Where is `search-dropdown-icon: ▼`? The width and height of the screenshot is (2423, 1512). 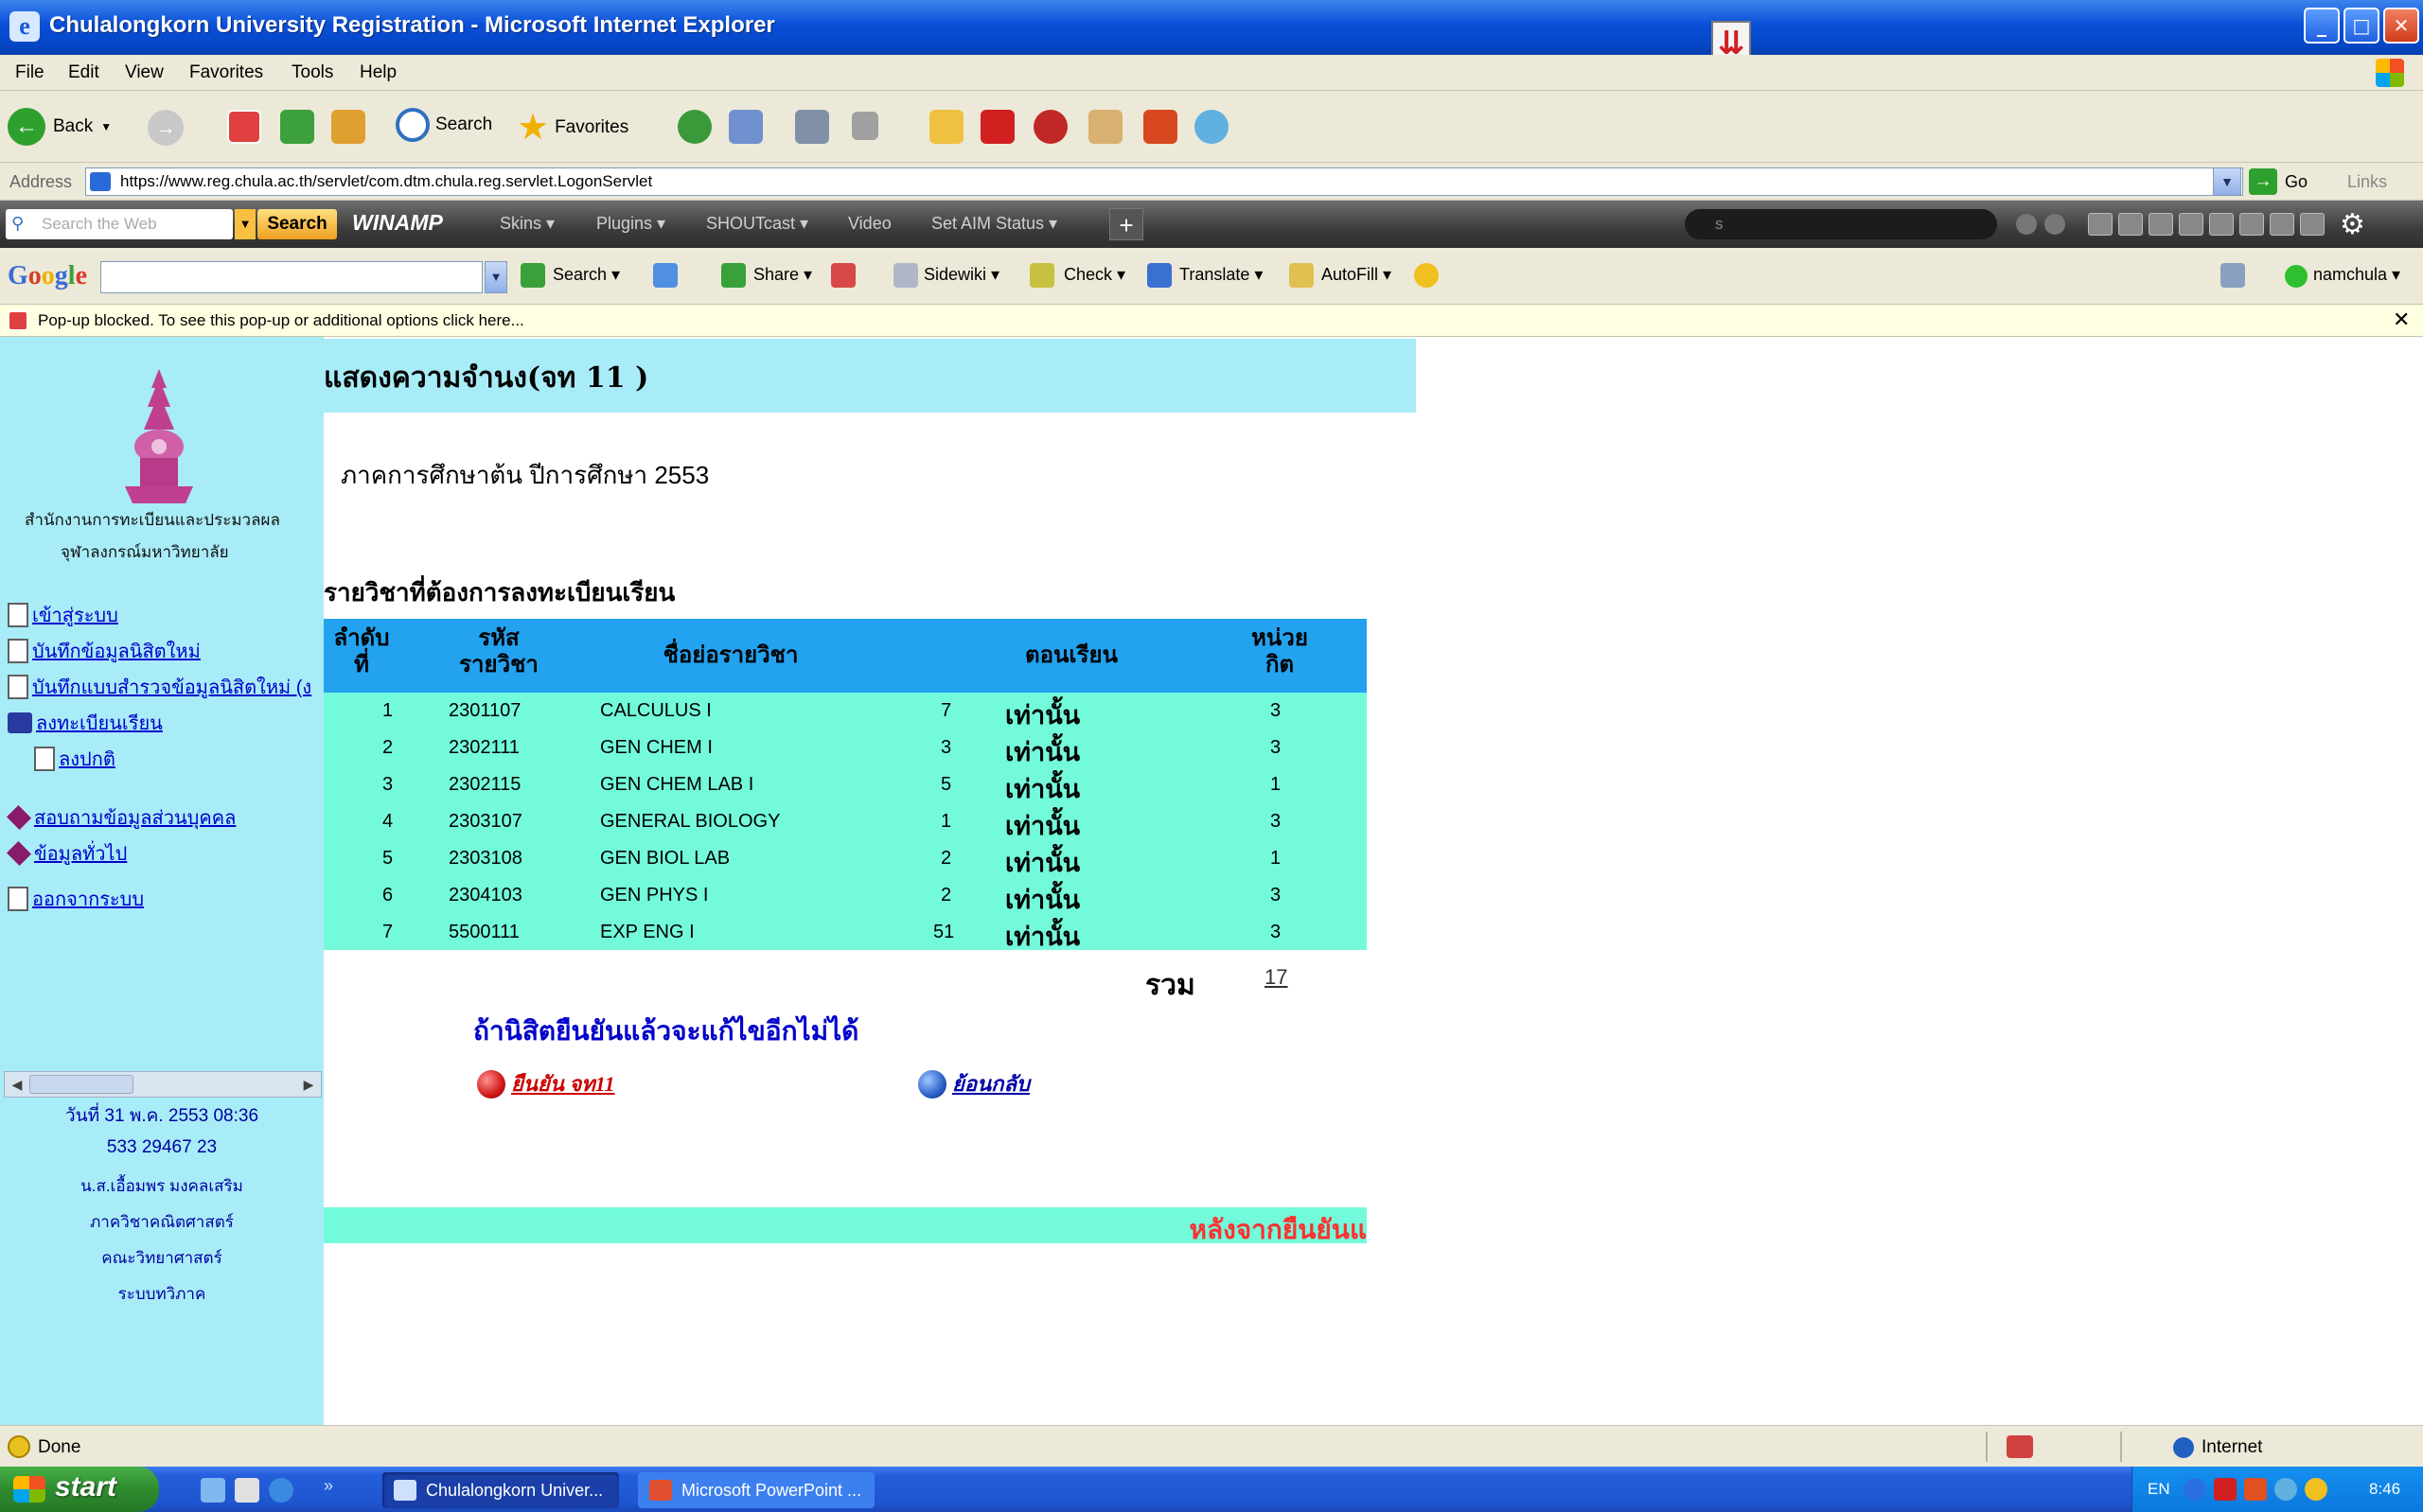 search-dropdown-icon: ▼ is located at coordinates (245, 224).